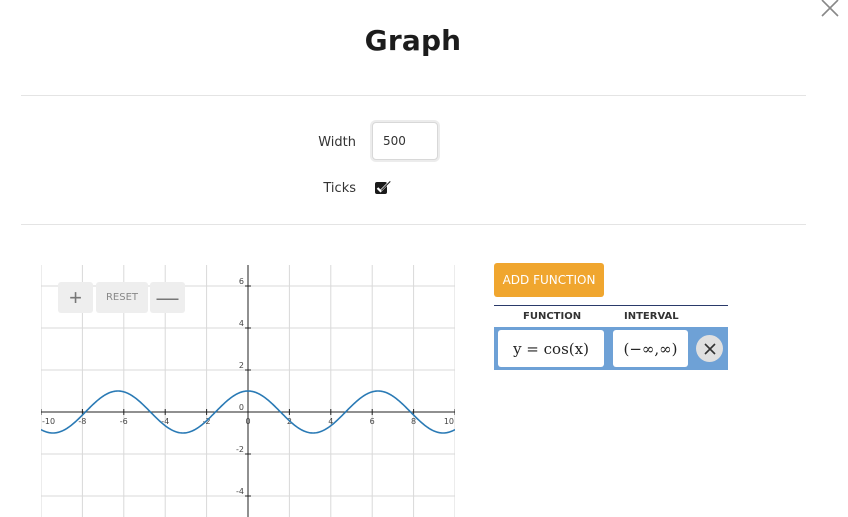 This screenshot has width=848, height=517. Describe the element at coordinates (413, 421) in the screenshot. I see `x-tick-label: 8` at that location.